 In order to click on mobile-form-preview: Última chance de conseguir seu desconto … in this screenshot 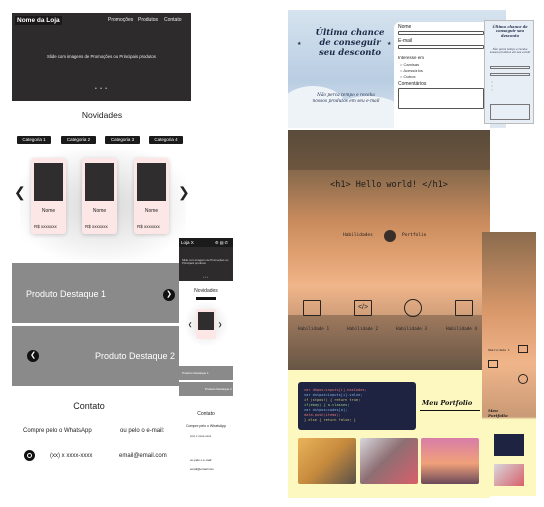, I will do `click(509, 72)`.